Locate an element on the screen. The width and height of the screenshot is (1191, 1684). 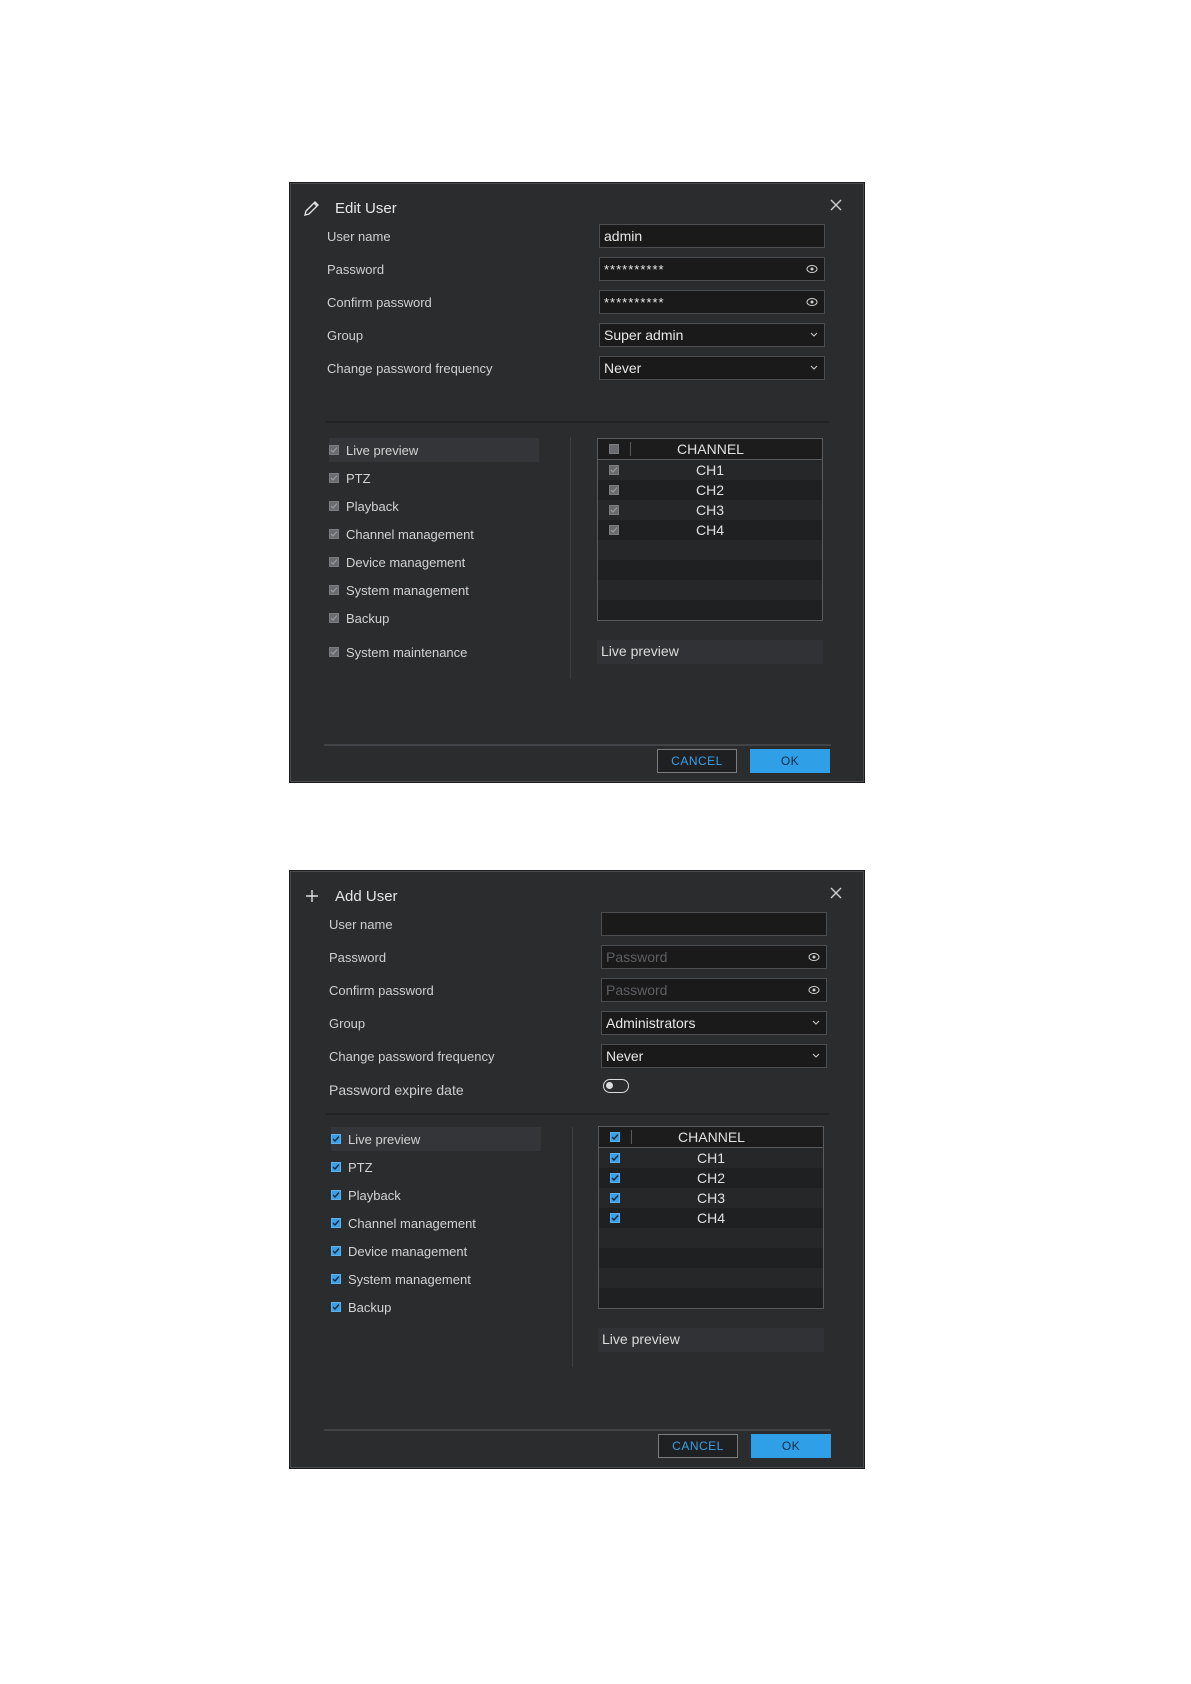
group-value: Administrators is located at coordinates (651, 1023).